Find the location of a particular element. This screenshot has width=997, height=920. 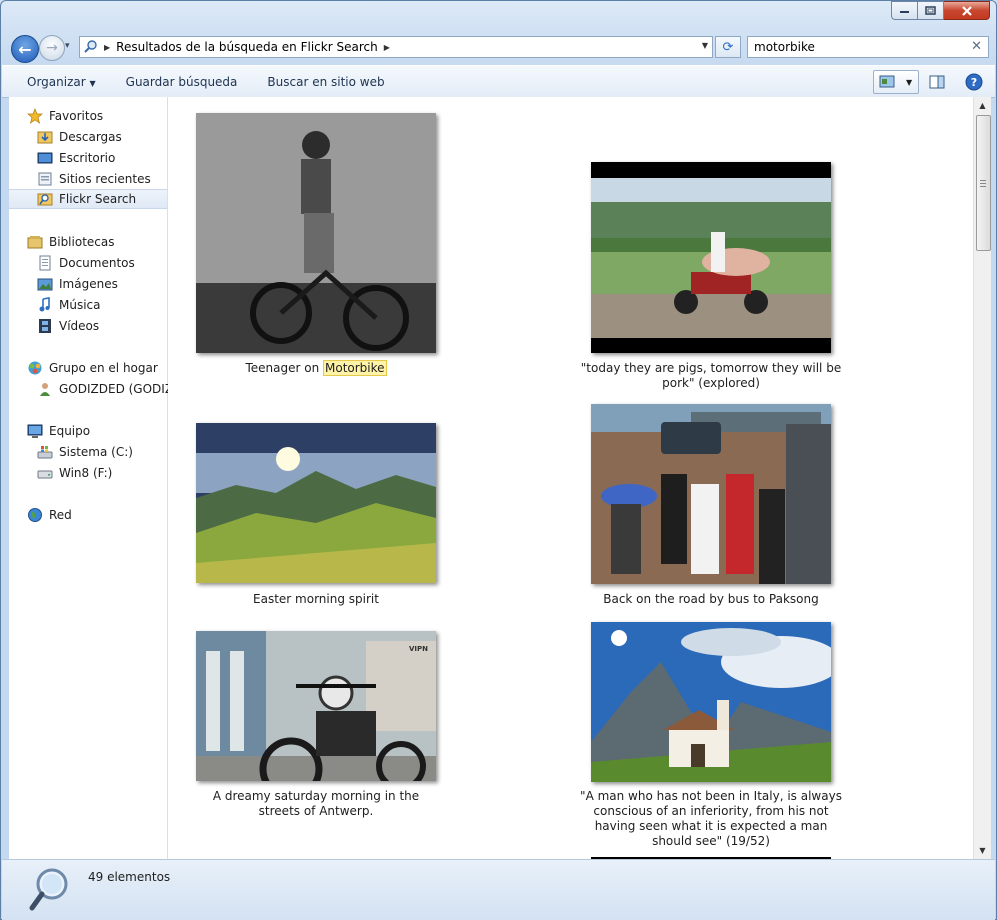

thumbnail-pigs-motorbike is located at coordinates (711, 257).